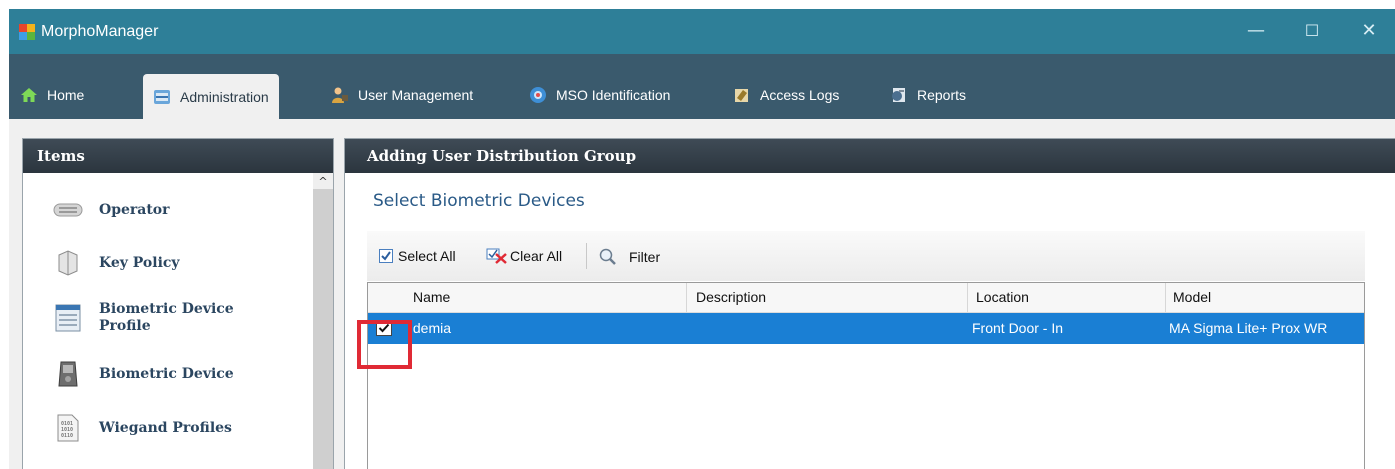 The height and width of the screenshot is (469, 1395). I want to click on grid-header: Name Description Location Model, so click(866, 298).